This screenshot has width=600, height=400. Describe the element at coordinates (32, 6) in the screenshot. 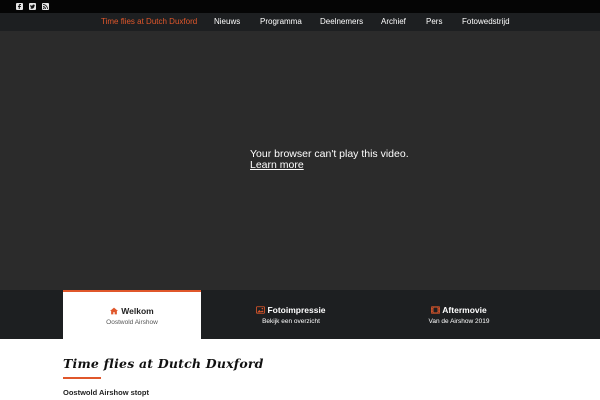

I see `twitter-icon` at that location.